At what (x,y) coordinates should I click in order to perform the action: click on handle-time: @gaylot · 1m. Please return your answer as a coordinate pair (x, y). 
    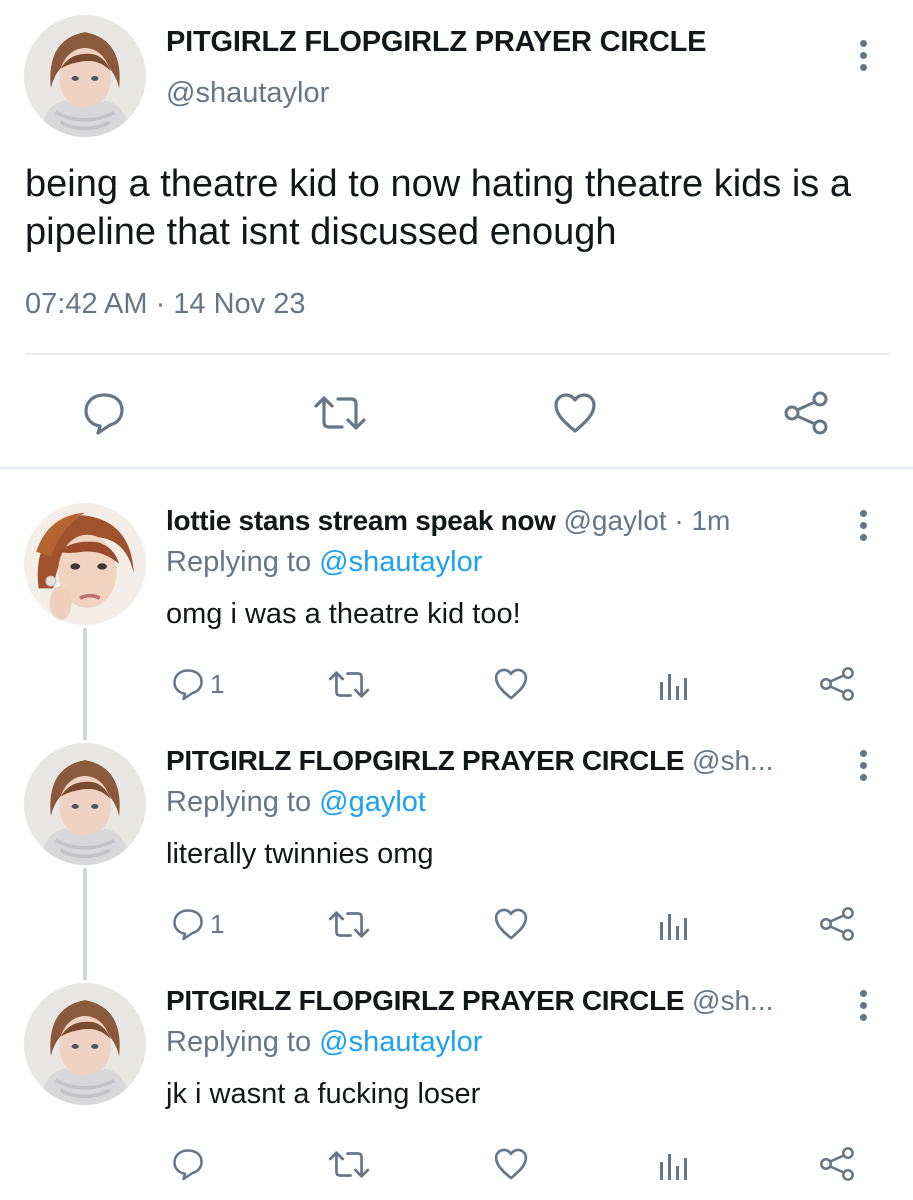
    Looking at the image, I should click on (643, 520).